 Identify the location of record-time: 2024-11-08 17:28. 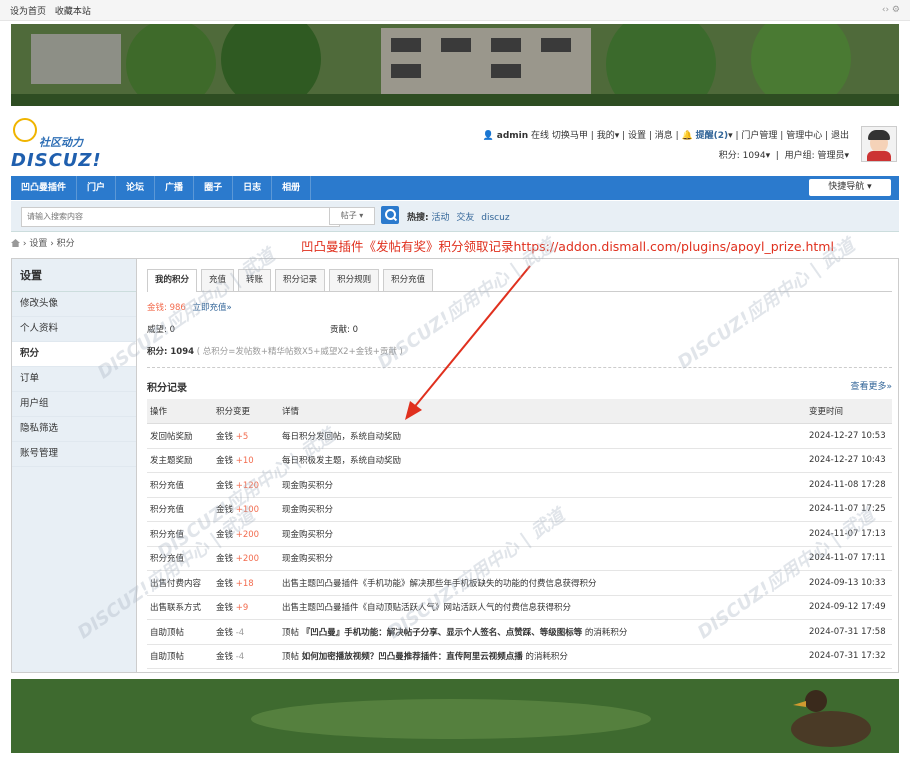
(849, 485).